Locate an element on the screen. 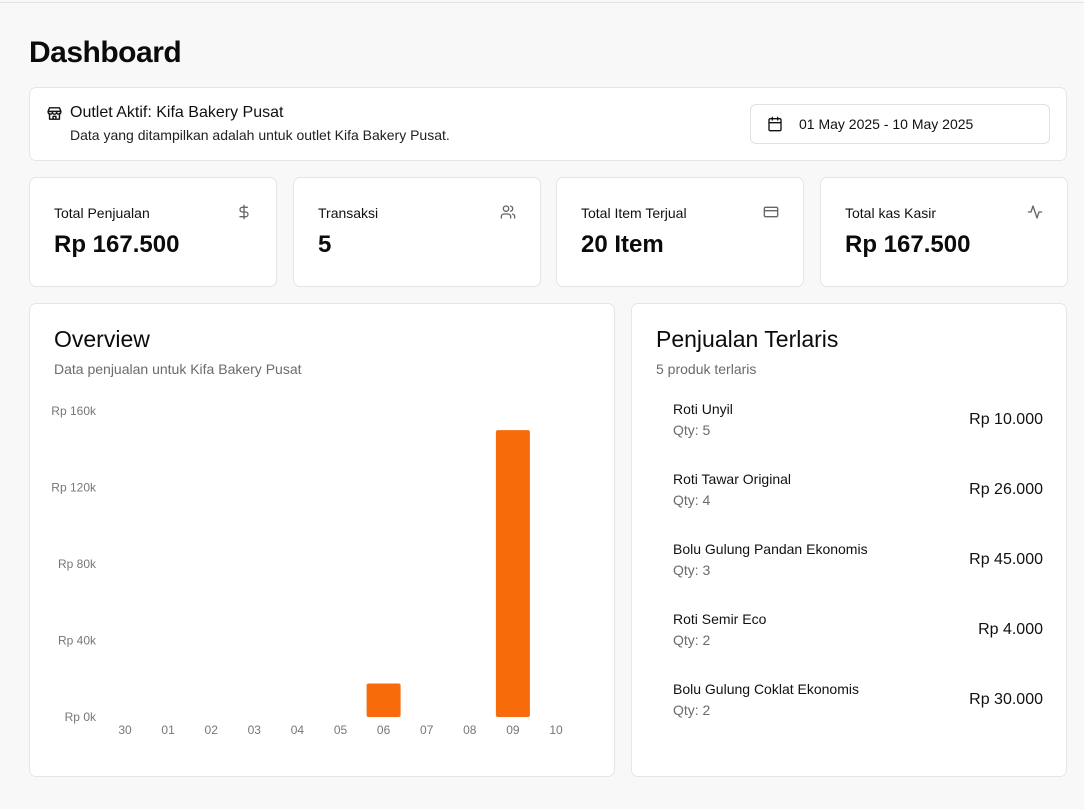 Image resolution: width=1084 pixels, height=809 pixels. x-tick-label: 30 is located at coordinates (125, 730).